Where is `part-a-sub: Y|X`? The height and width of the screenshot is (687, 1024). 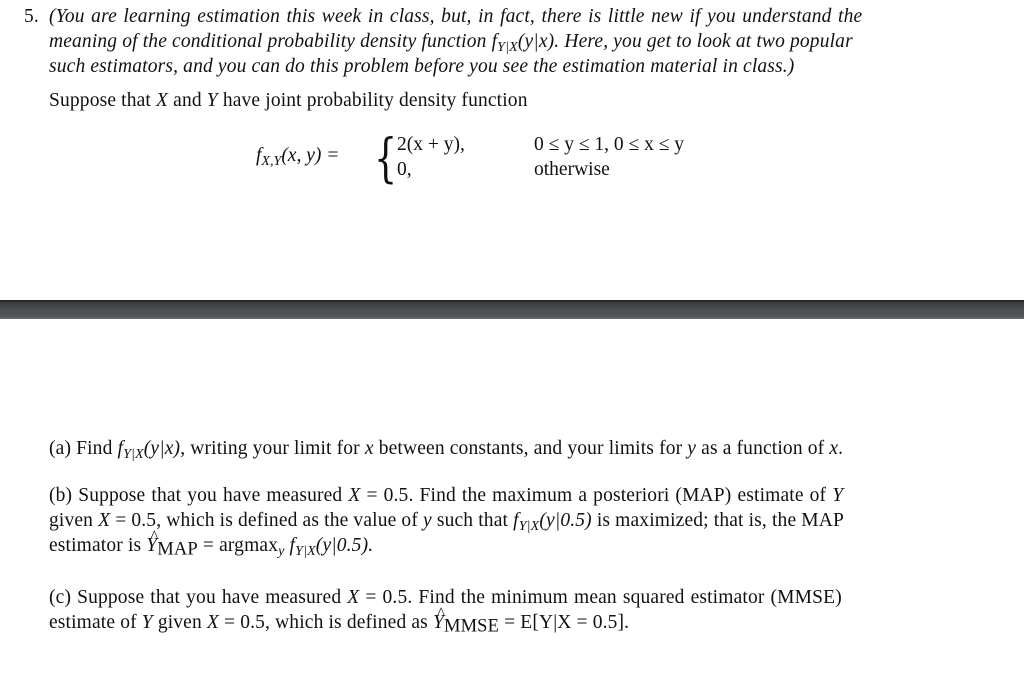 part-a-sub: Y|X is located at coordinates (133, 453).